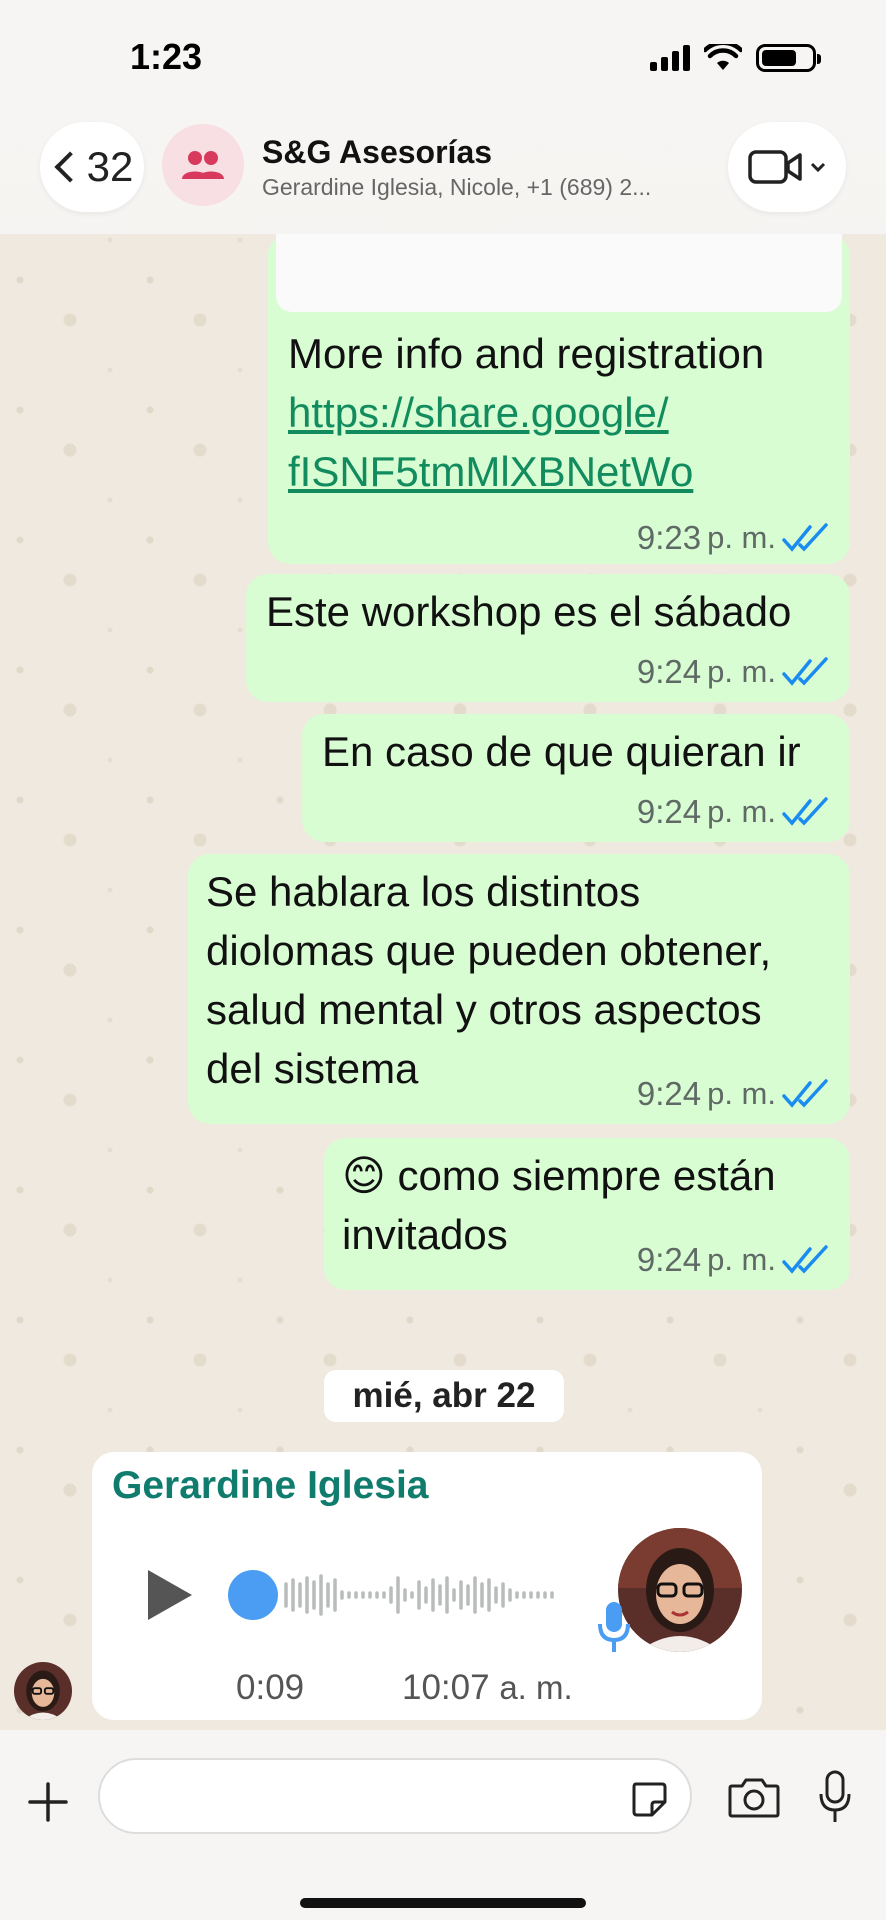 This screenshot has height=1920, width=886. Describe the element at coordinates (561, 751) in the screenshot. I see `message-text: En caso de que quieran ir` at that location.